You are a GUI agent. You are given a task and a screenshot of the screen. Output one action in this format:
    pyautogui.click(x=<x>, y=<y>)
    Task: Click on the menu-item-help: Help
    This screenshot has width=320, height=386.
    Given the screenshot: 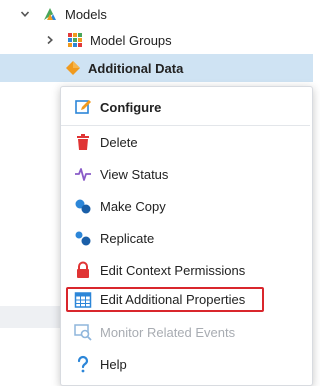 What is the action you would take?
    pyautogui.click(x=185, y=364)
    